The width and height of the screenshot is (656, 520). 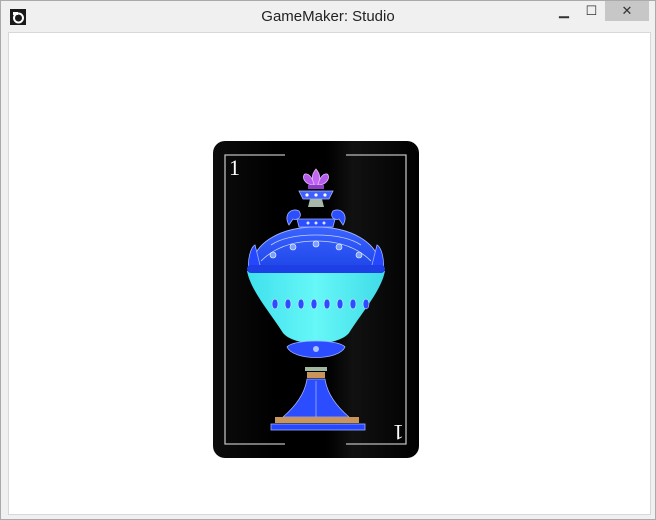 I want to click on fleur-de-lis-icon, so click(x=316, y=187).